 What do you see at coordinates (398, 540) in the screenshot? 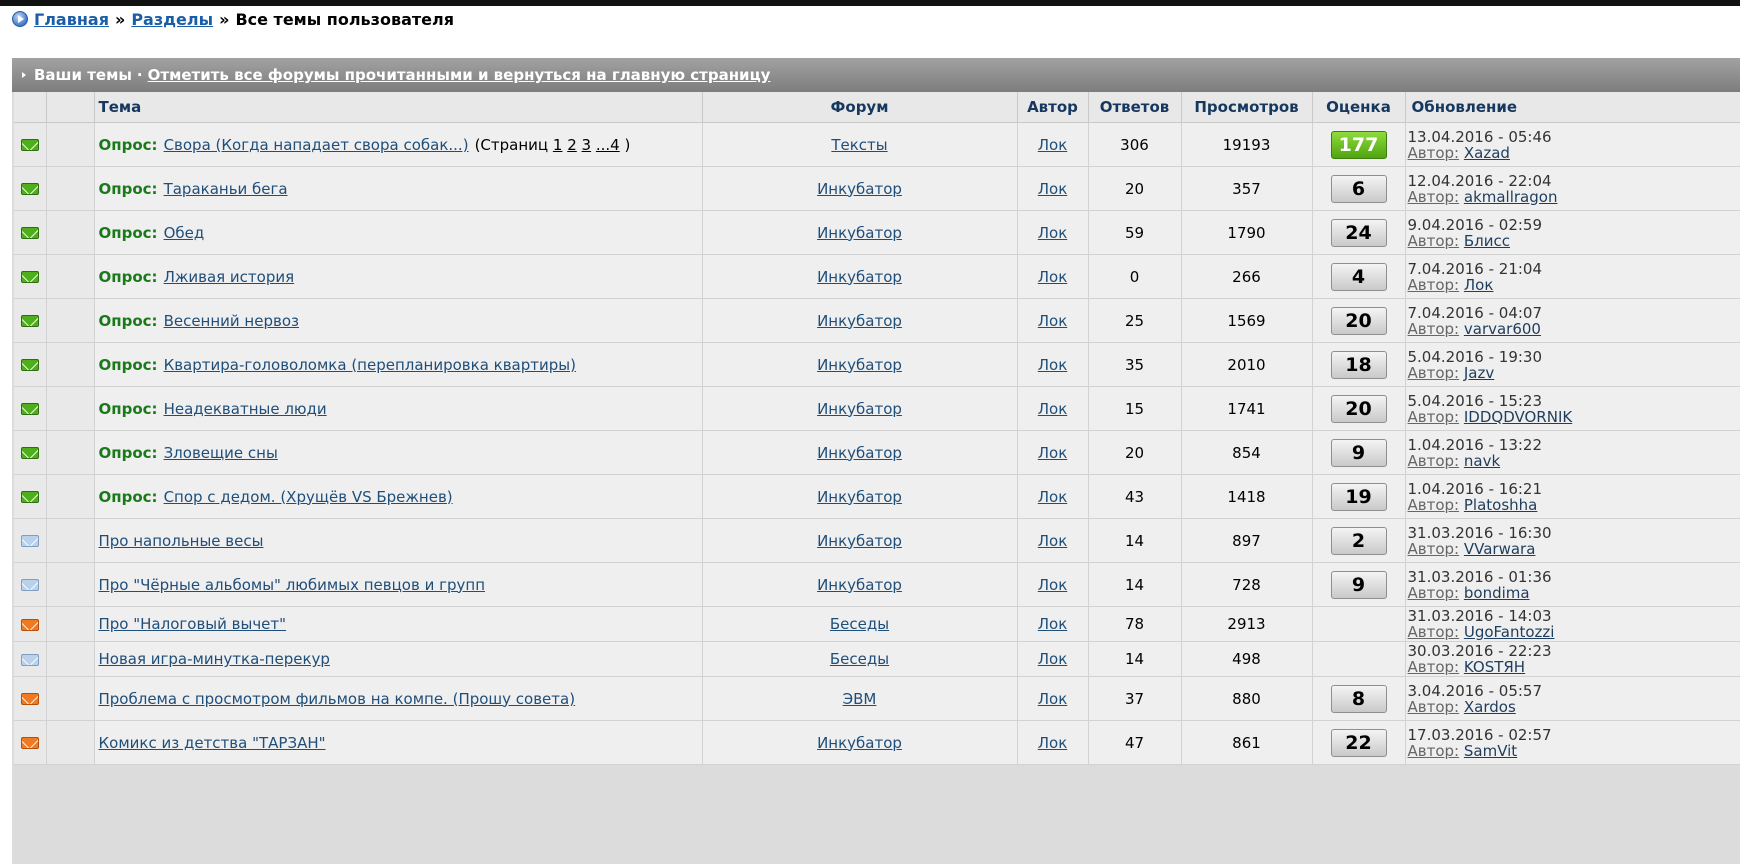
I see `topic-cell: Про напольные весы` at bounding box center [398, 540].